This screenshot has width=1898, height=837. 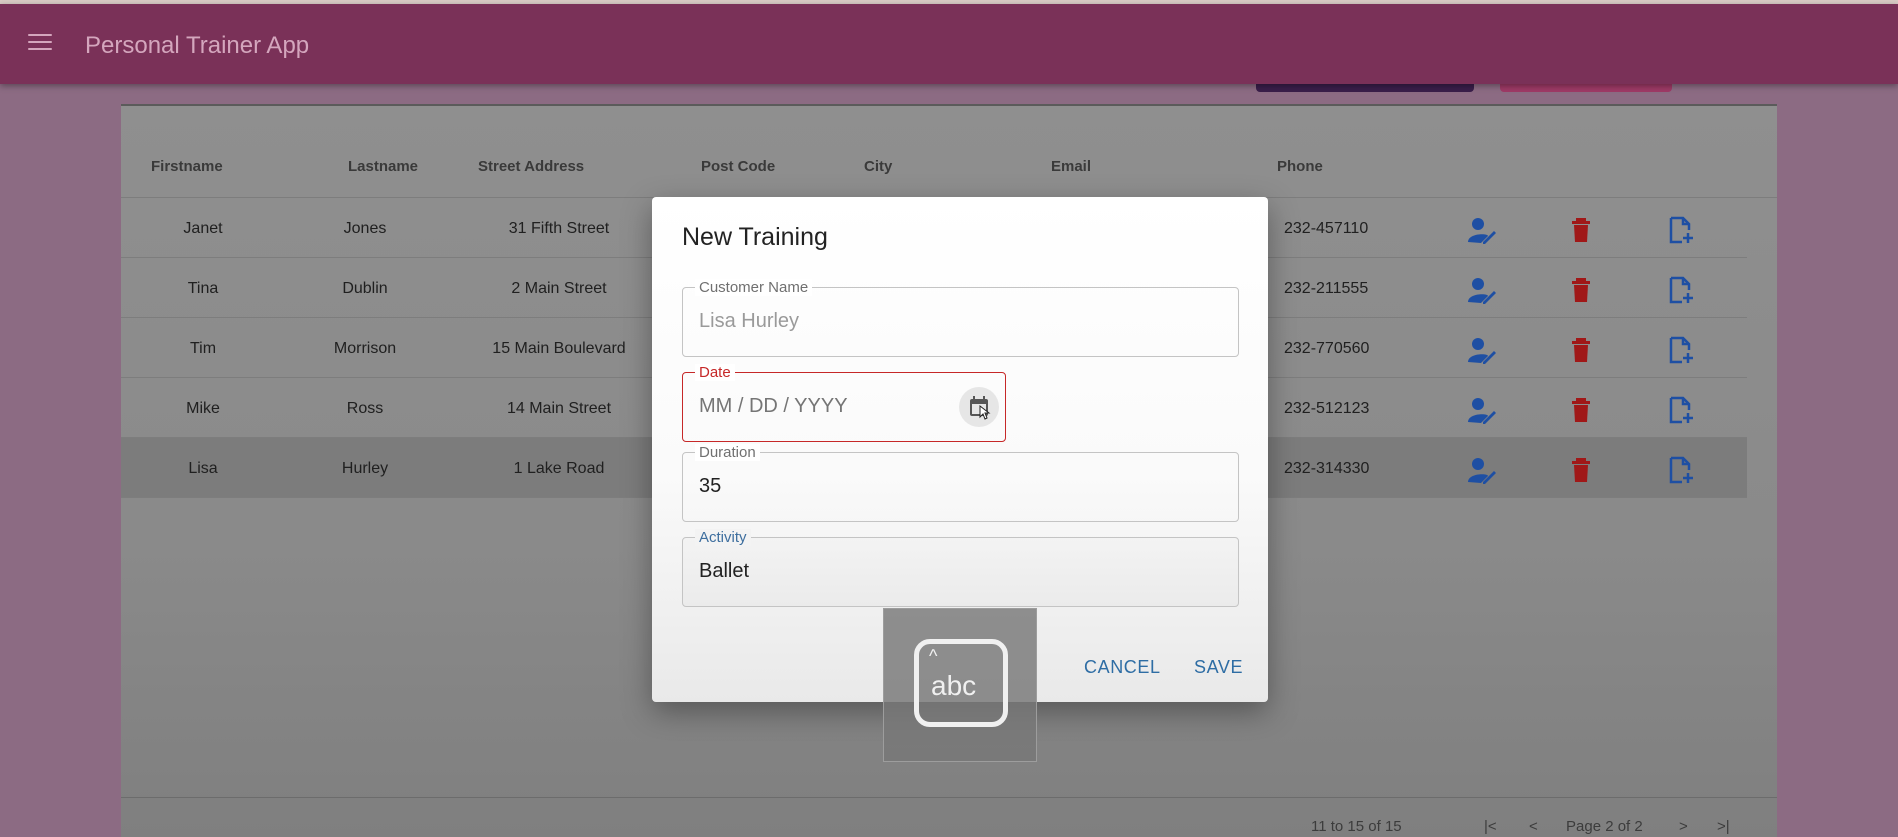 I want to click on cell-firstname: Lisa, so click(x=203, y=468).